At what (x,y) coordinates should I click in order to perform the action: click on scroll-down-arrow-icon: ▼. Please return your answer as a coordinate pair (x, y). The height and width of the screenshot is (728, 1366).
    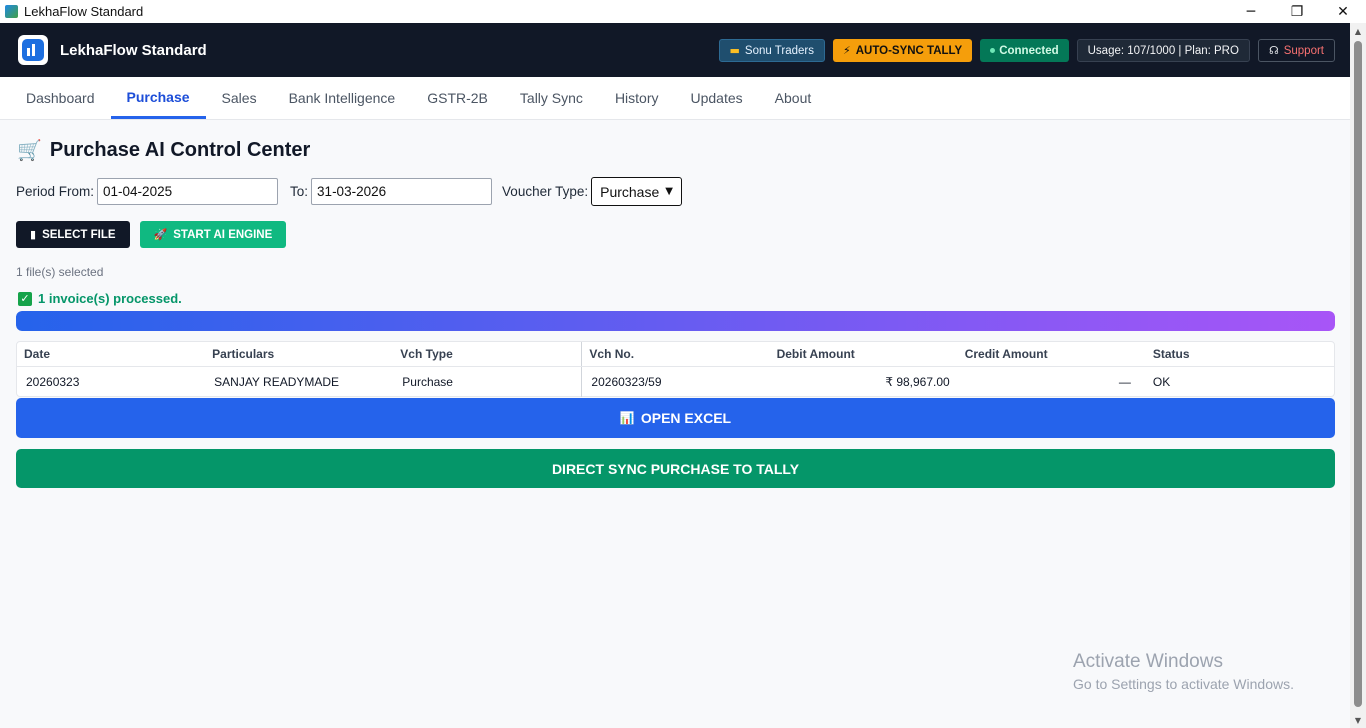
    Looking at the image, I should click on (1358, 720).